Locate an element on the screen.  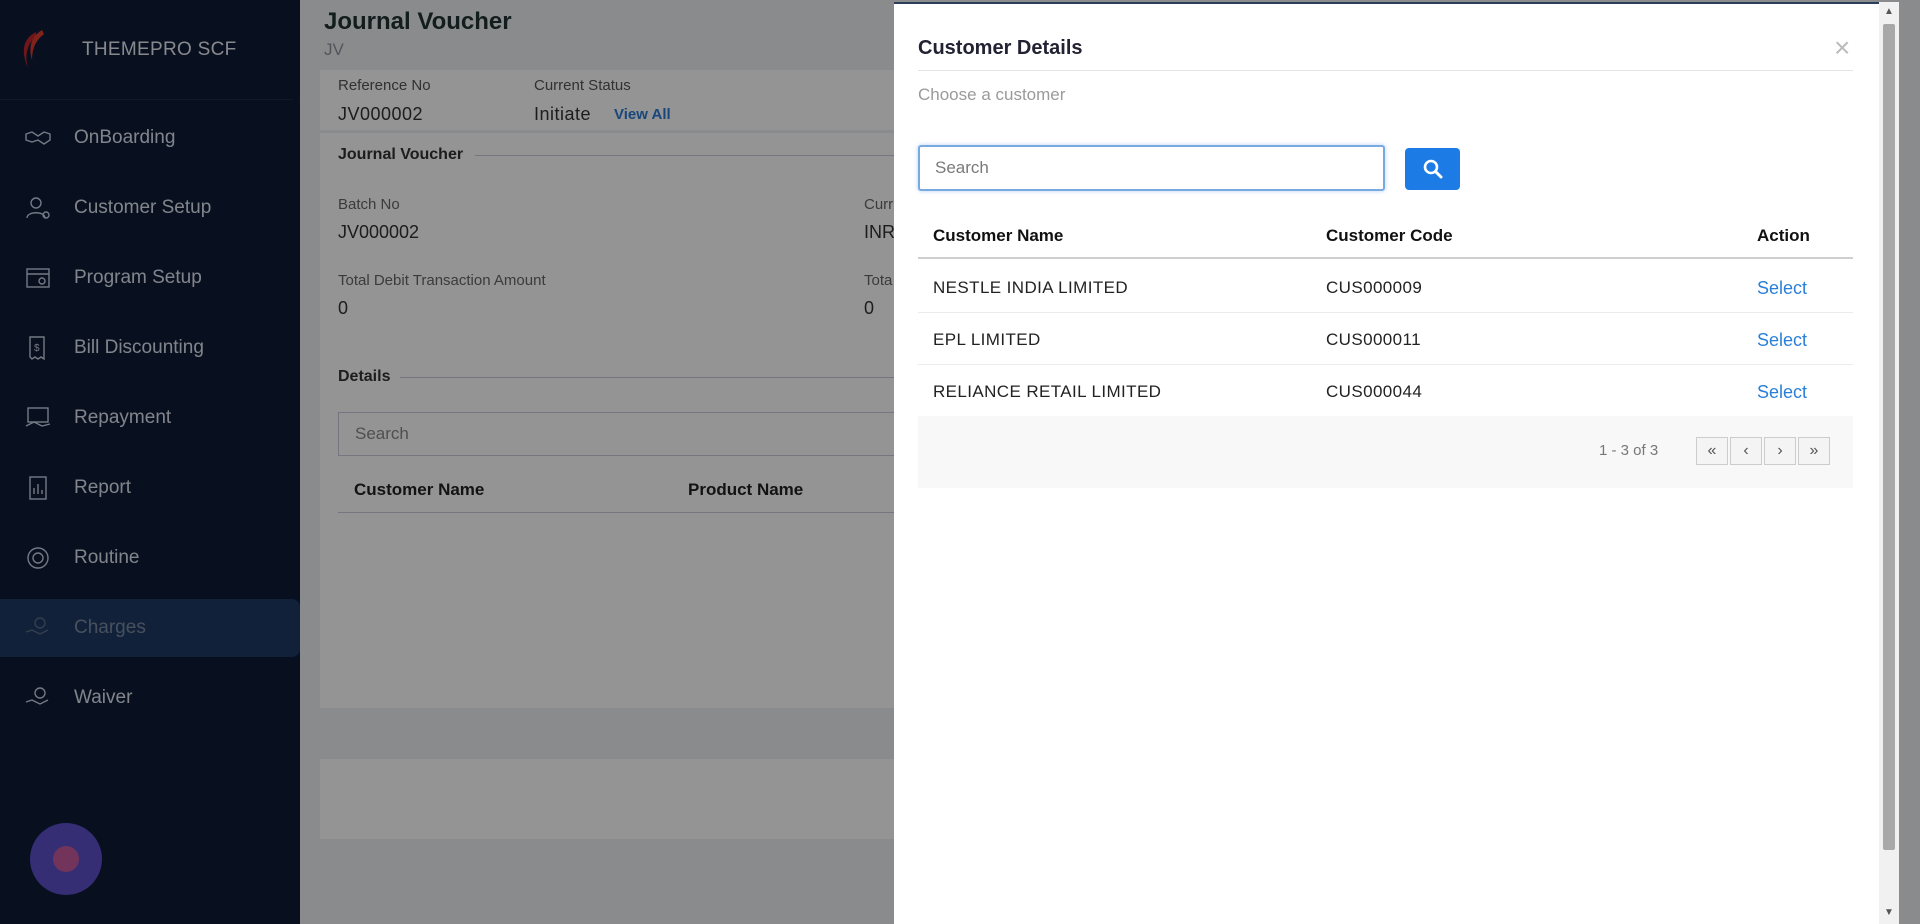
customer-search-input is located at coordinates (1151, 168).